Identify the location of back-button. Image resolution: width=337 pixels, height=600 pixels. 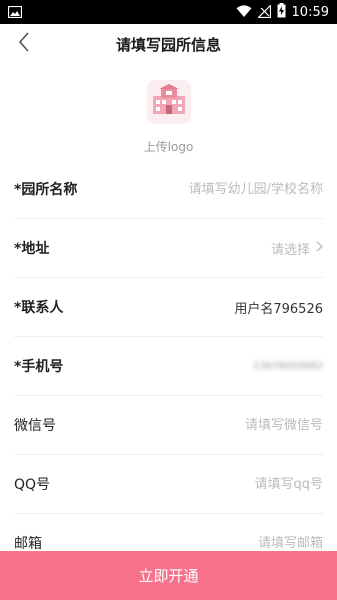
(24, 44).